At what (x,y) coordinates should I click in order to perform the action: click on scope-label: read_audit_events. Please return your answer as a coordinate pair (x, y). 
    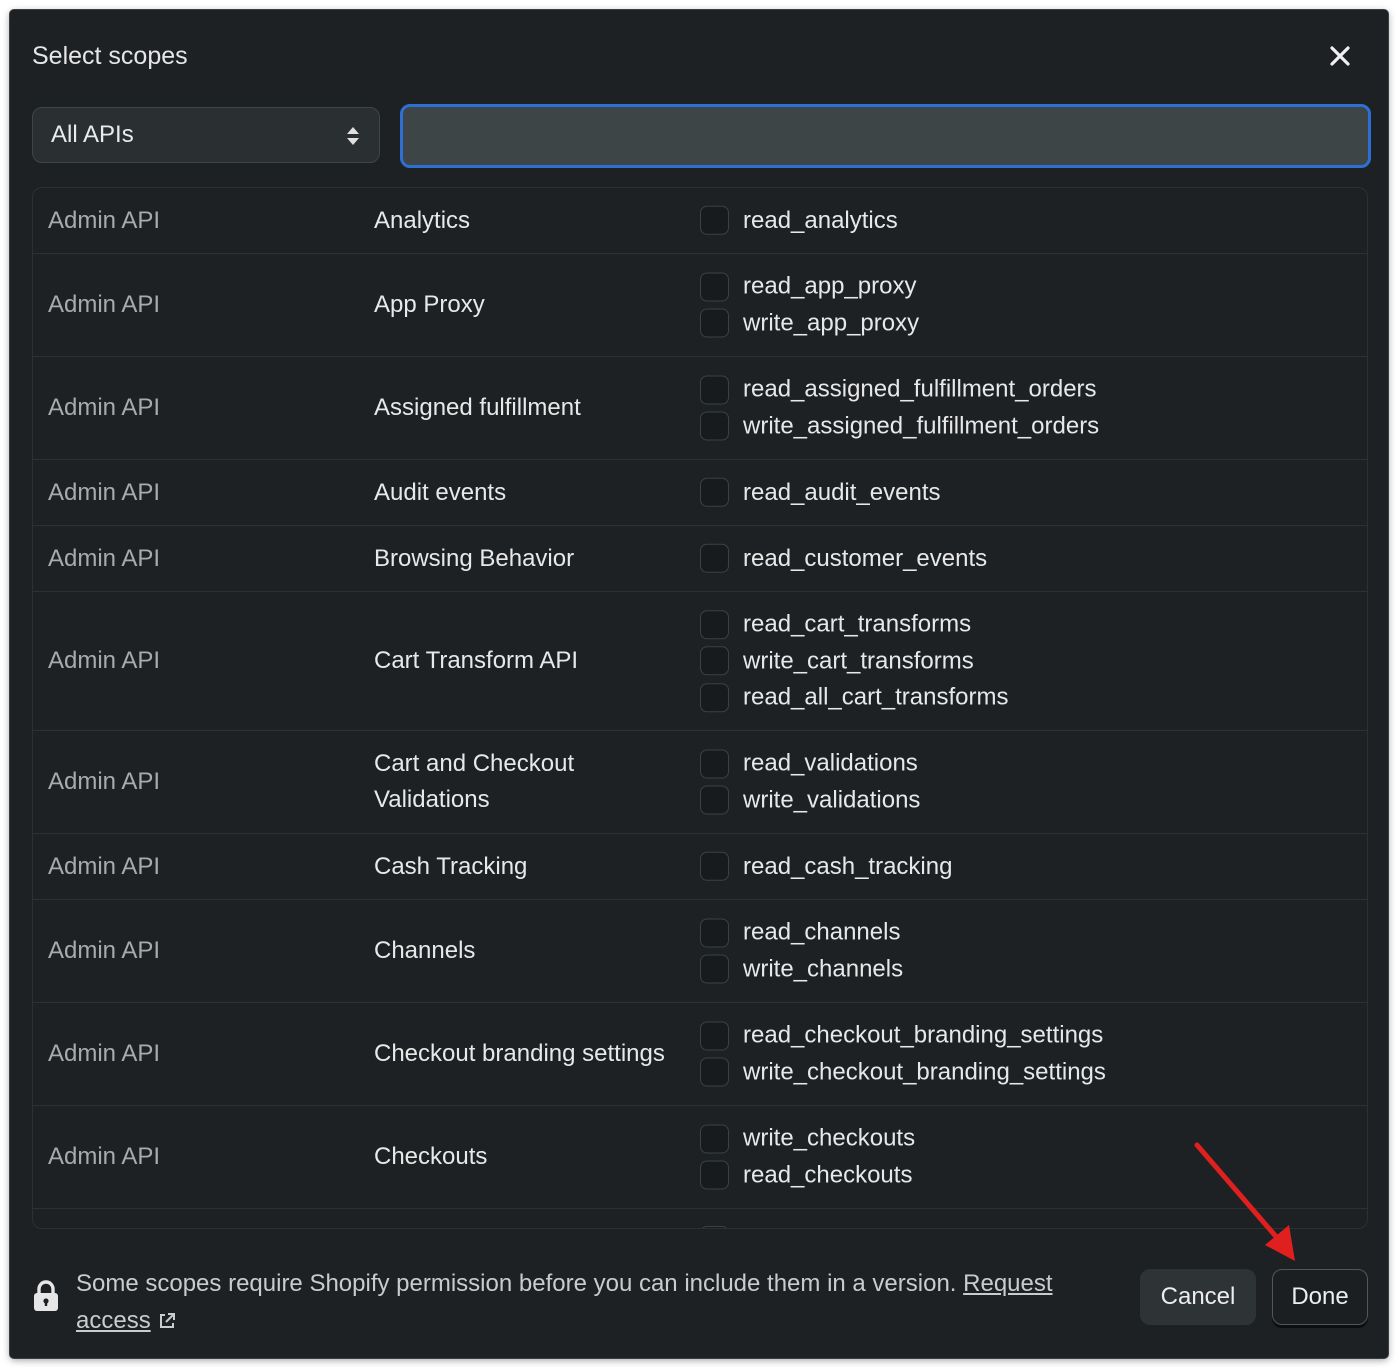
    Looking at the image, I should click on (842, 492).